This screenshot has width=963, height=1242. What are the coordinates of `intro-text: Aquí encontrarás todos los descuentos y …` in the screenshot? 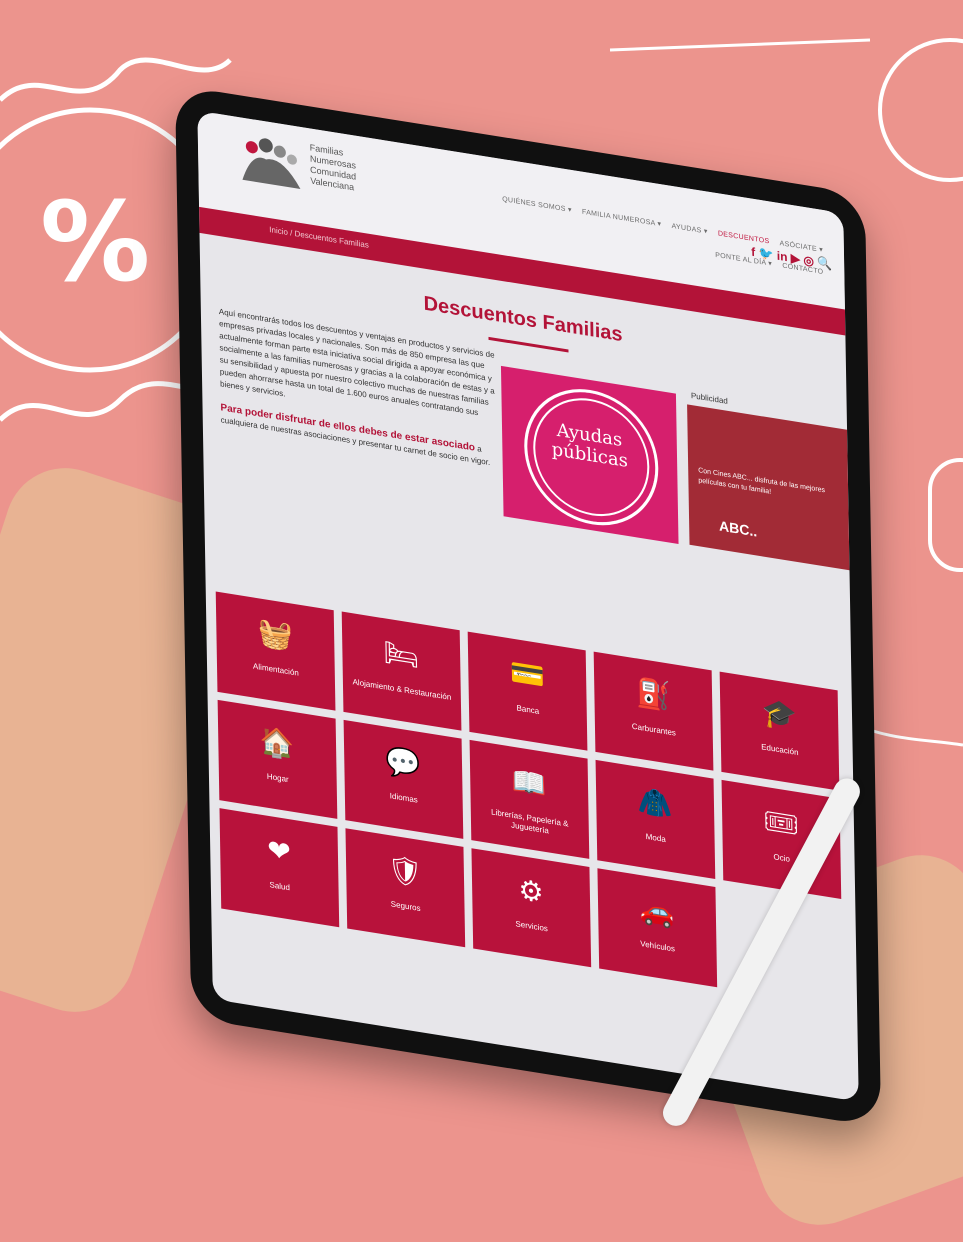 It's located at (360, 388).